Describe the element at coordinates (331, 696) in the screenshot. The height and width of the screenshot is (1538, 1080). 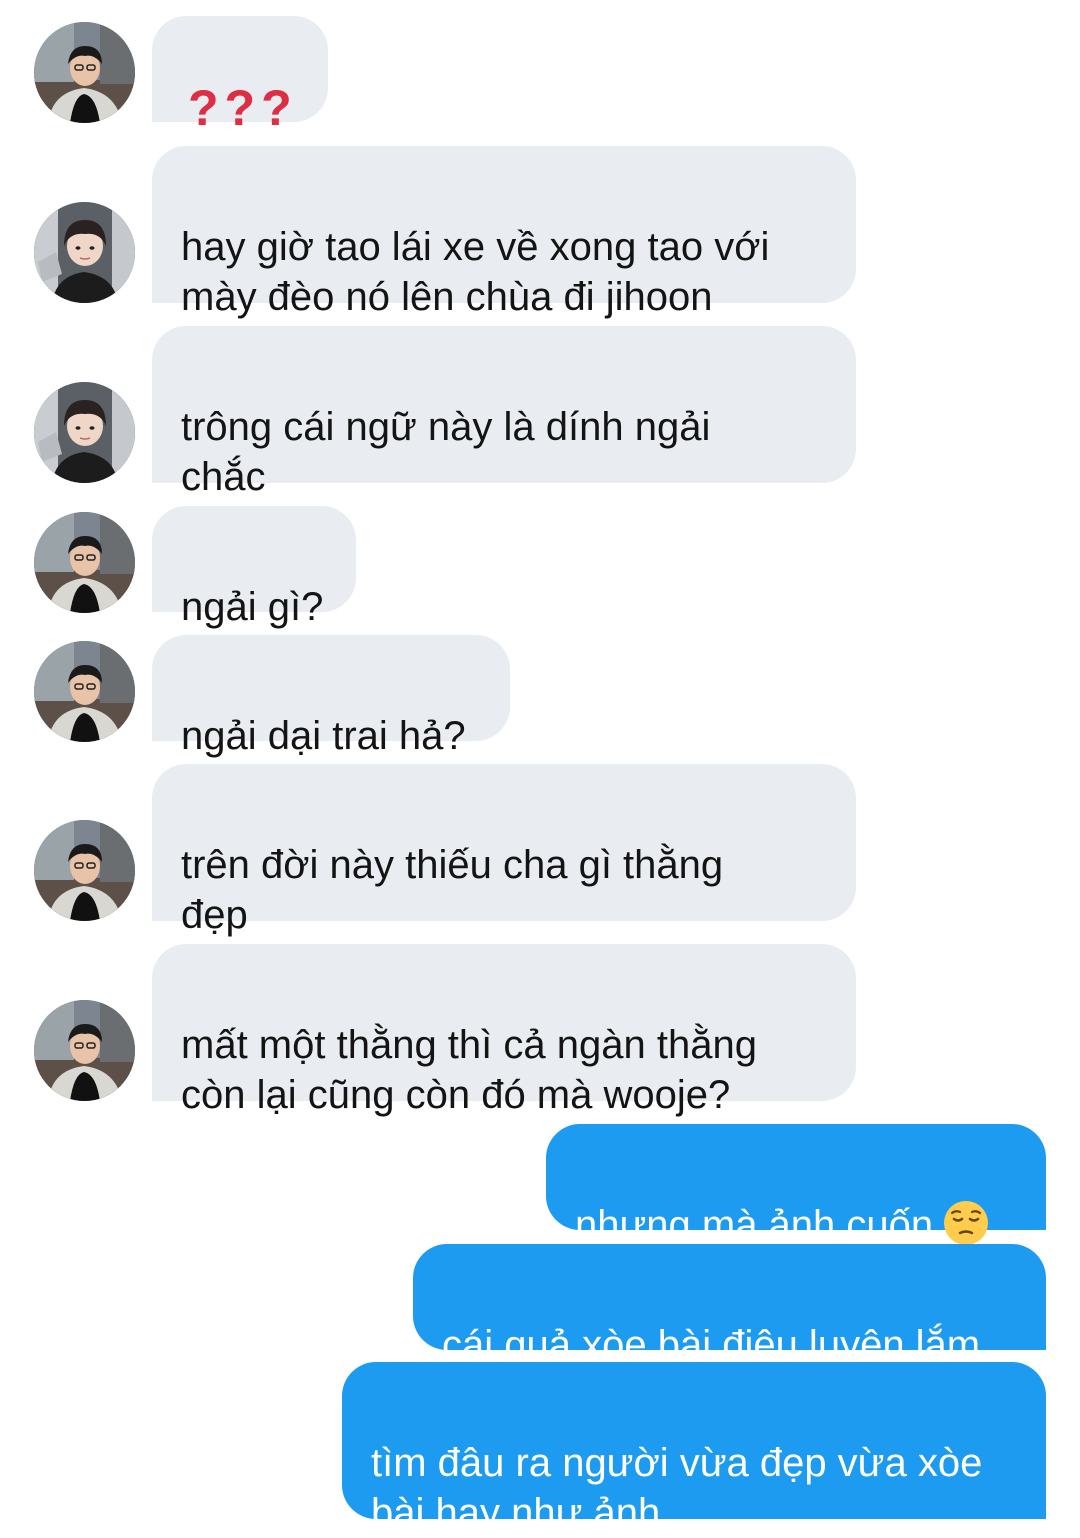
I see `message-bubble-incoming: ngải dại trai hả?` at that location.